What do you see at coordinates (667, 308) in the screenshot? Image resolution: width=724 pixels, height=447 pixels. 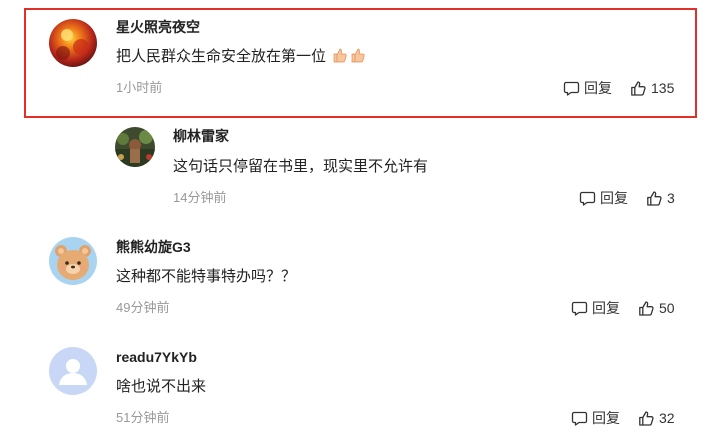 I see `like-count: 50` at bounding box center [667, 308].